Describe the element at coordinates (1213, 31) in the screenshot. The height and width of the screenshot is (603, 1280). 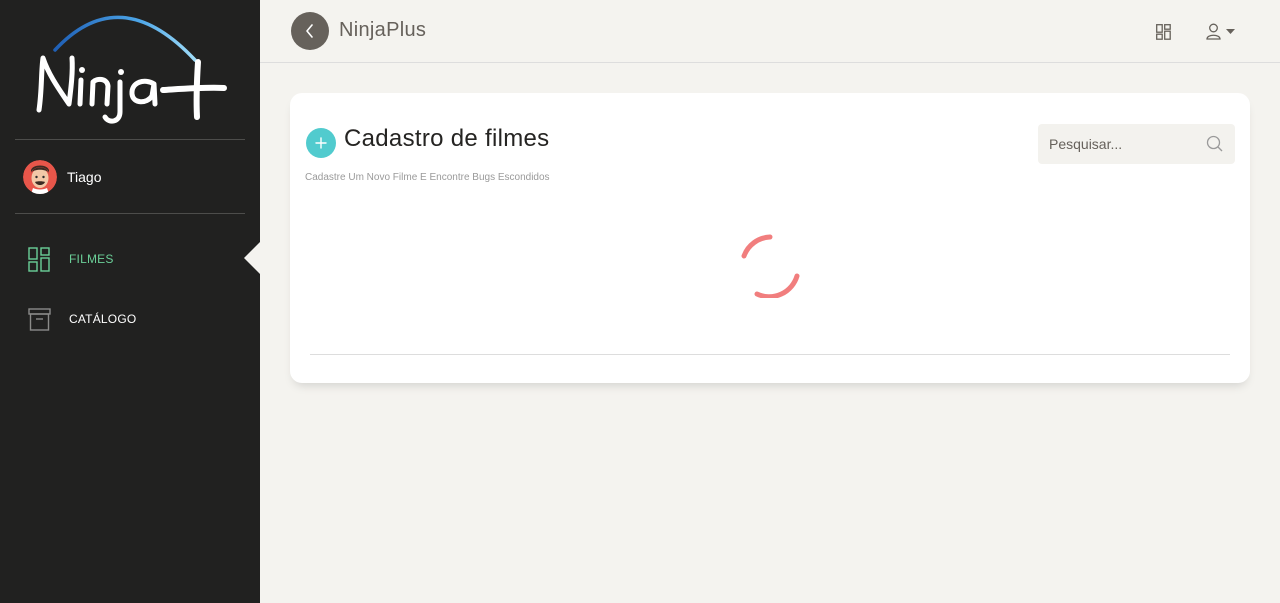
I see `user-icon` at that location.